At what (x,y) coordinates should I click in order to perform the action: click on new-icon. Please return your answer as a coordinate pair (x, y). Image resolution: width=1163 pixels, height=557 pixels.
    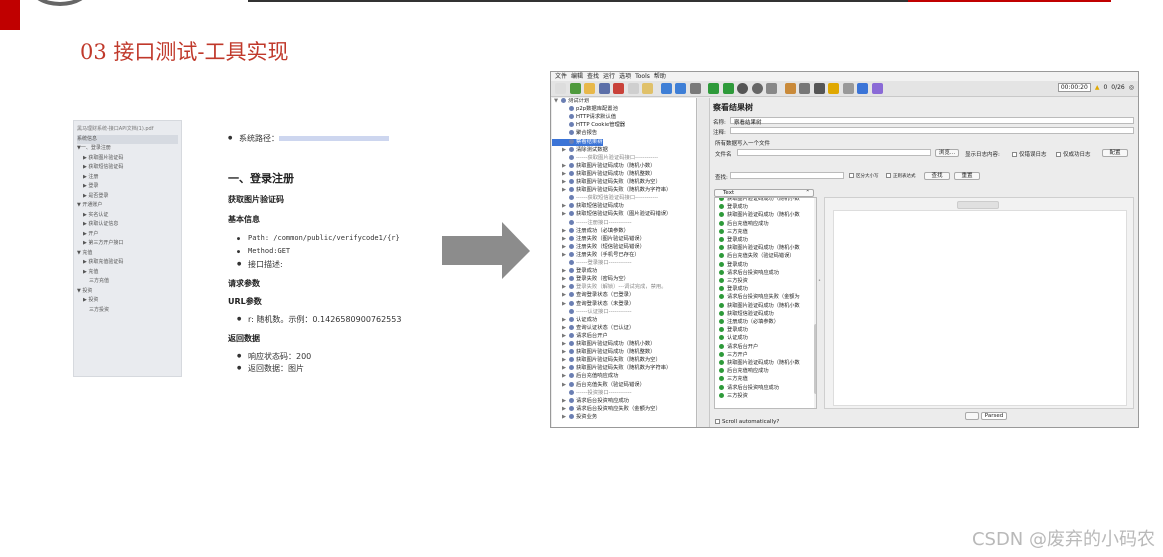
    Looking at the image, I should click on (560, 88).